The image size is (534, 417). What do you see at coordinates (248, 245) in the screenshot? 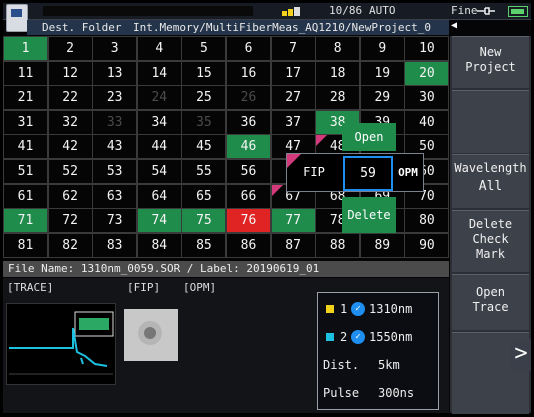
I see `fiber-cell: 86` at bounding box center [248, 245].